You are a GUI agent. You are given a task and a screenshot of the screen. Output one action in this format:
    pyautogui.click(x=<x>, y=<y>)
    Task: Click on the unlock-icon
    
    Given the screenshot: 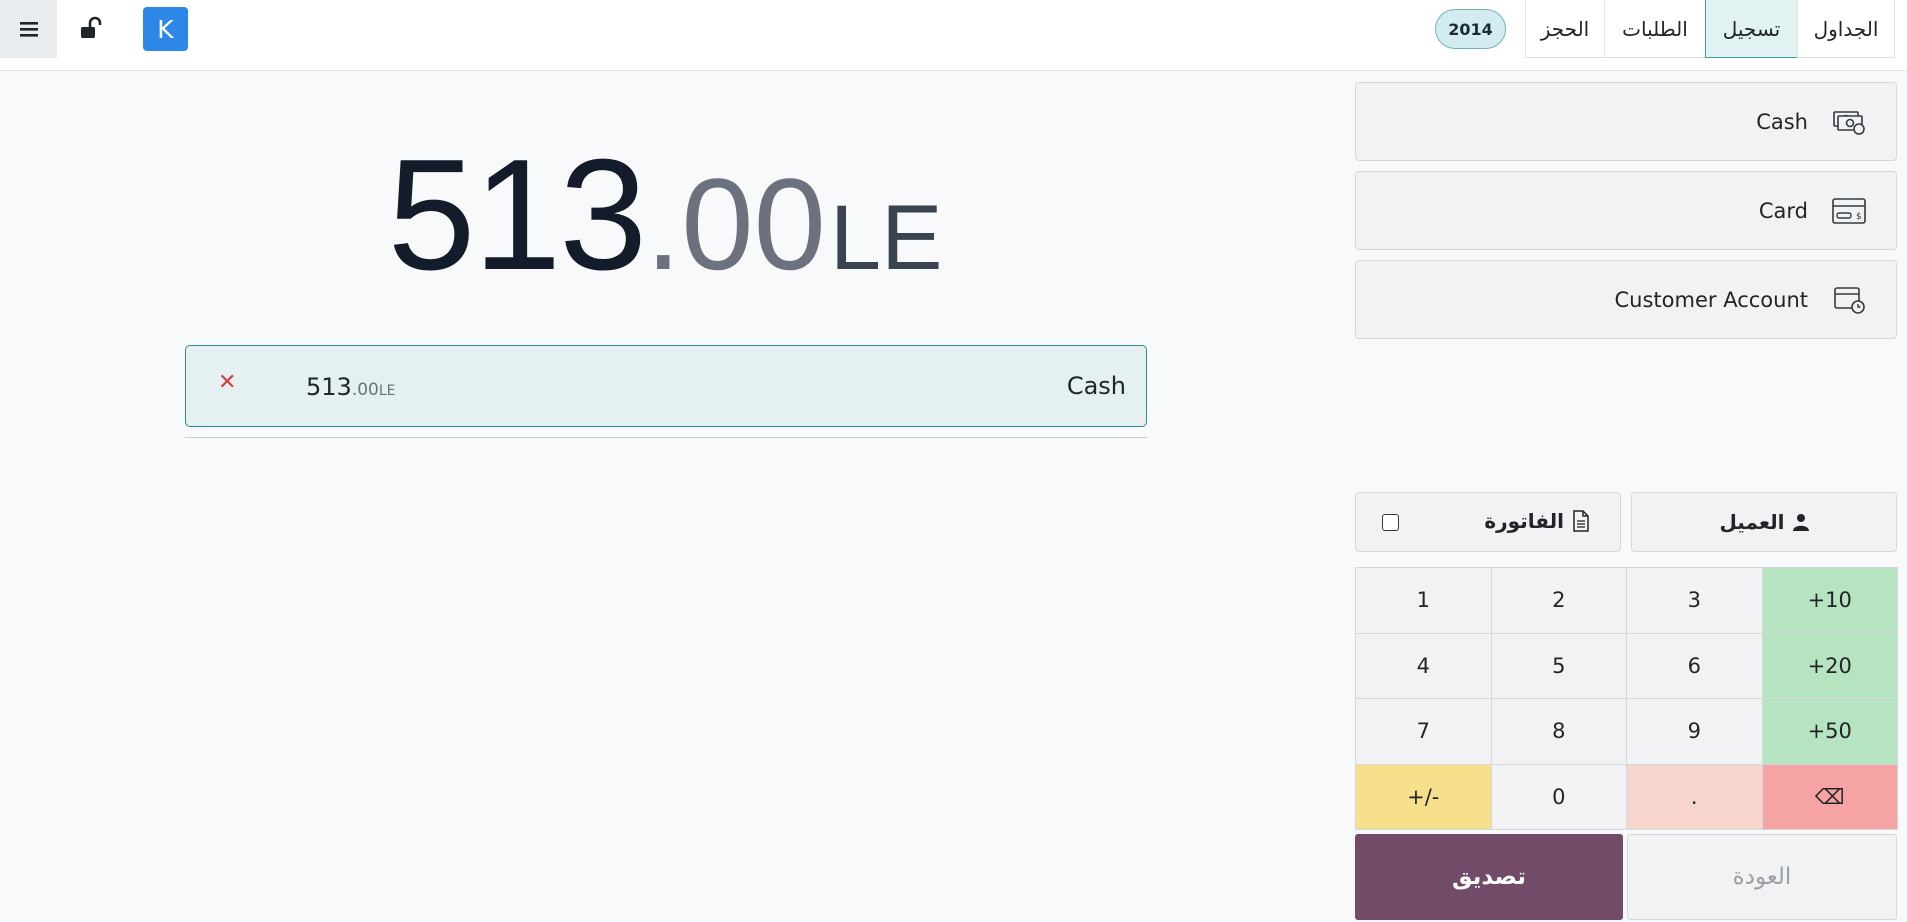 What is the action you would take?
    pyautogui.click(x=92, y=29)
    